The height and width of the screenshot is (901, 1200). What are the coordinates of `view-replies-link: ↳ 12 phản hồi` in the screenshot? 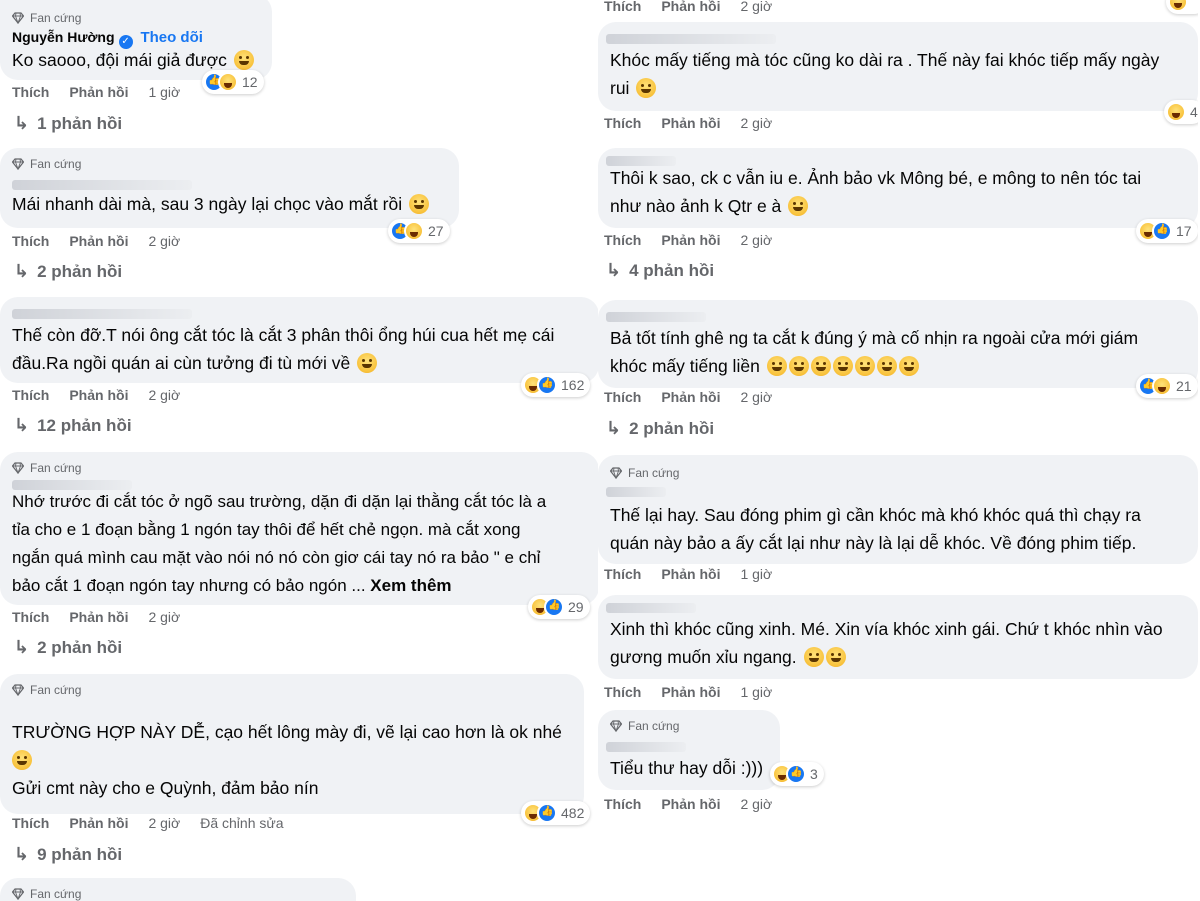 It's located at (73, 425).